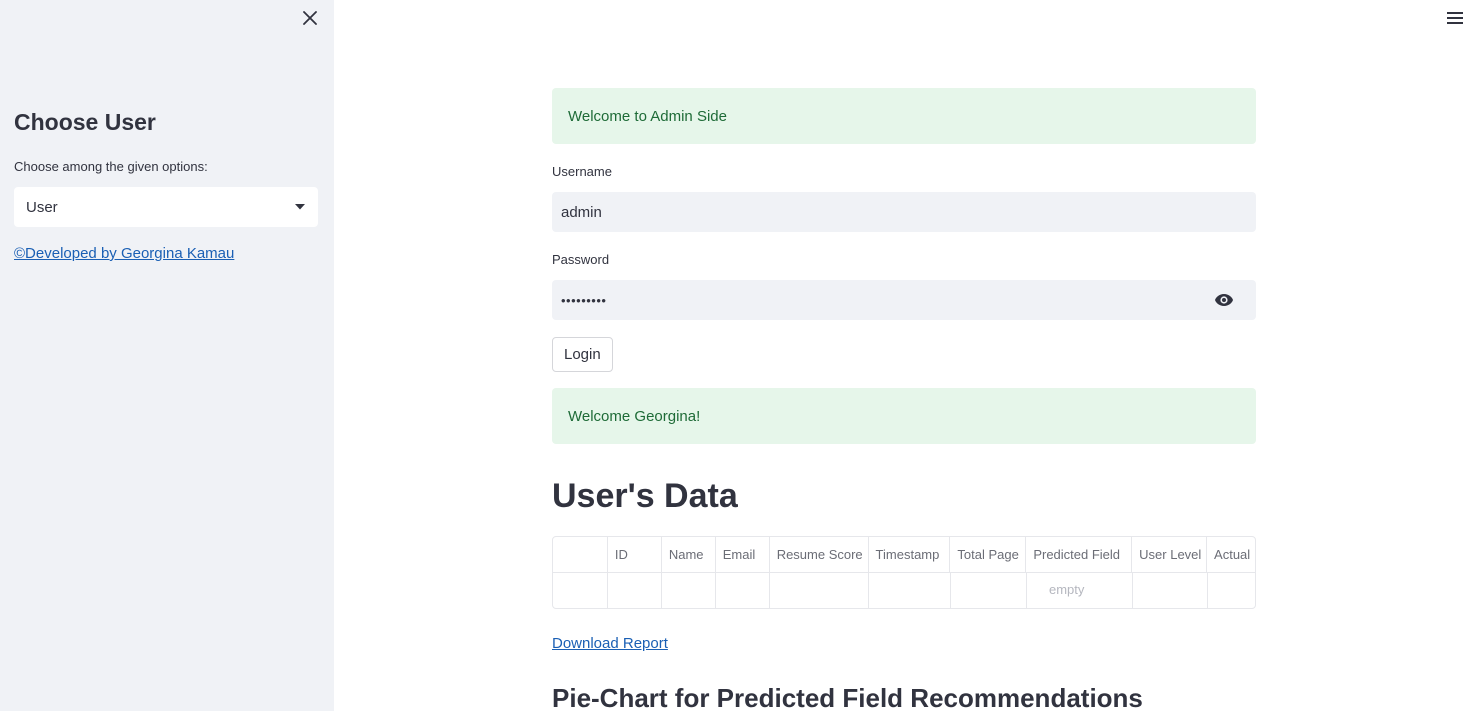  Describe the element at coordinates (904, 416) in the screenshot. I see `user-welcome-alert: Welcome Georgina!` at that location.